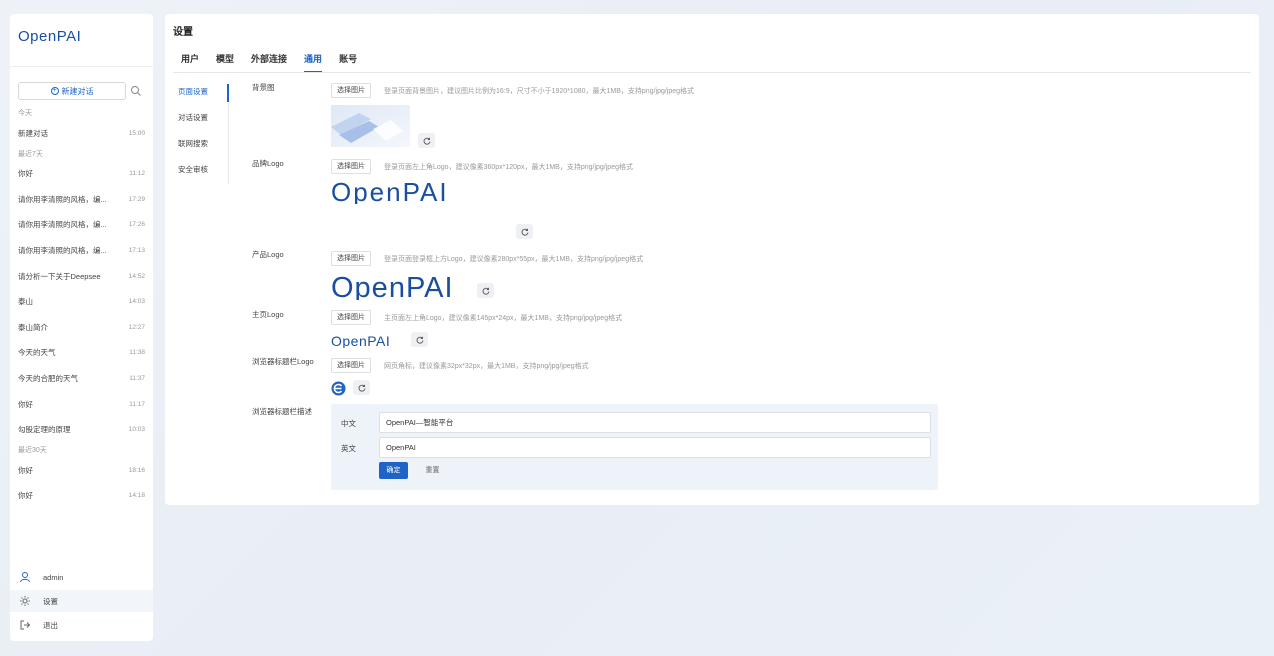 The height and width of the screenshot is (656, 1274). I want to click on conversation-time: 14:03, so click(136, 302).